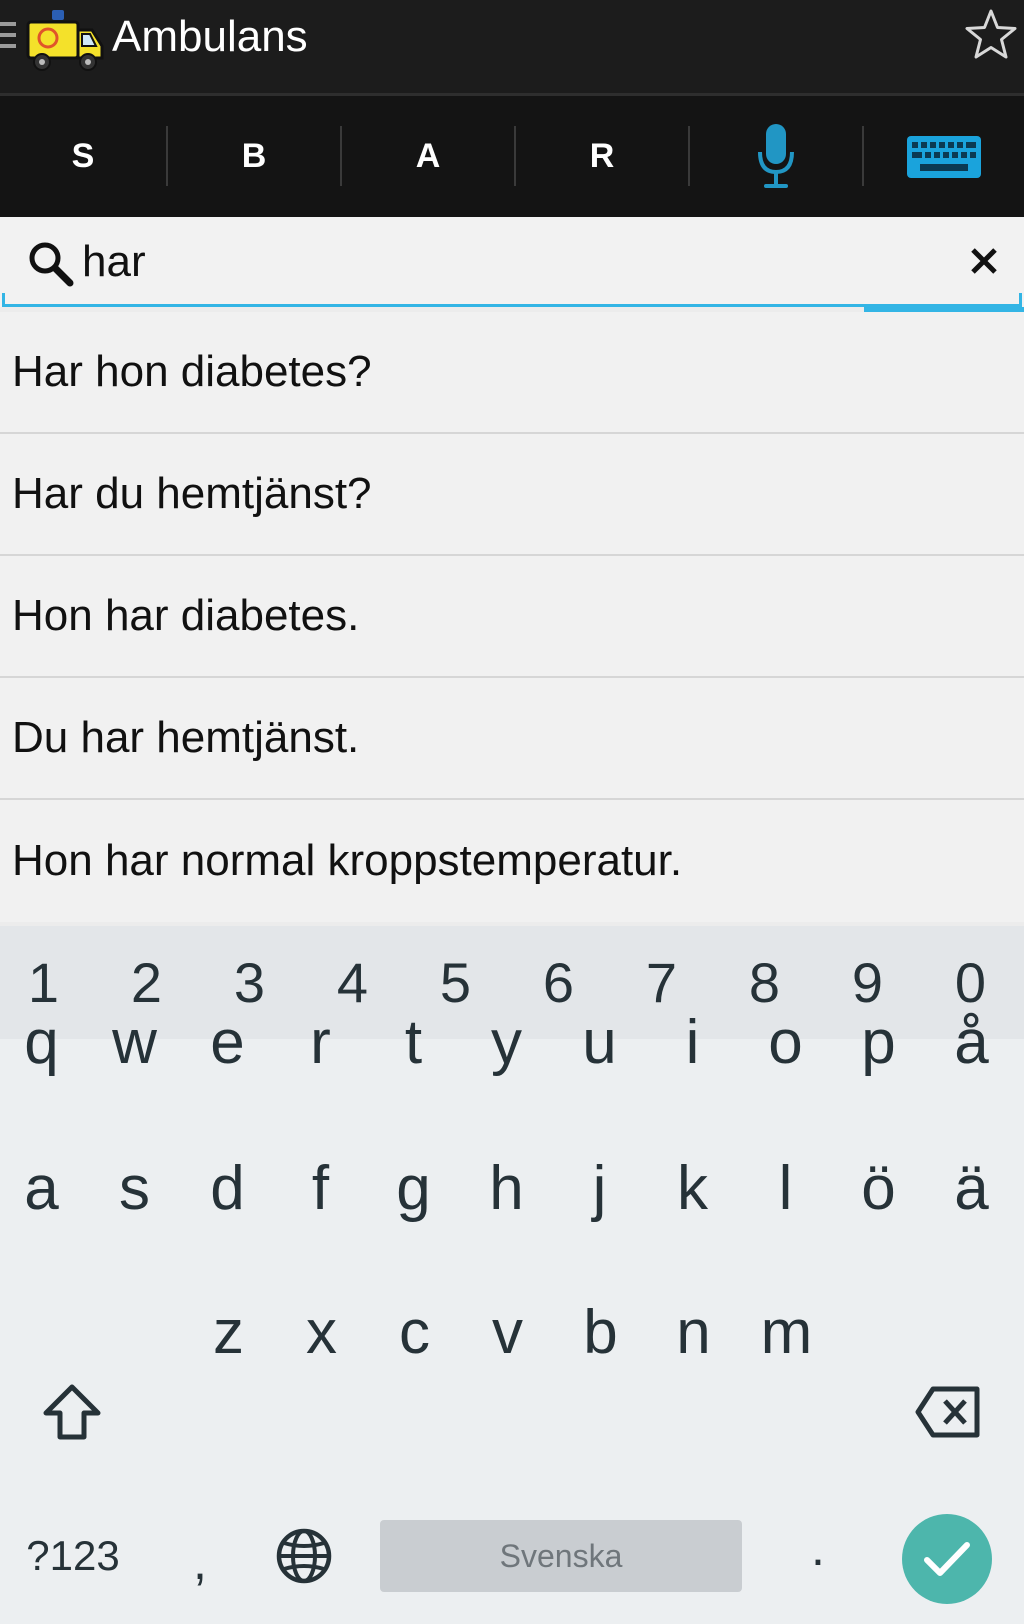 The width and height of the screenshot is (1024, 1624). What do you see at coordinates (44, 1042) in the screenshot?
I see `key-q: q` at bounding box center [44, 1042].